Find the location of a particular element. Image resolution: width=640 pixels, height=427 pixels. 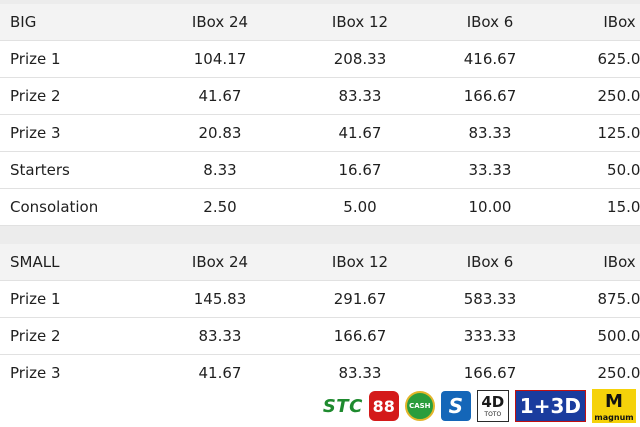

table-cell: 16.67 is located at coordinates (360, 170).